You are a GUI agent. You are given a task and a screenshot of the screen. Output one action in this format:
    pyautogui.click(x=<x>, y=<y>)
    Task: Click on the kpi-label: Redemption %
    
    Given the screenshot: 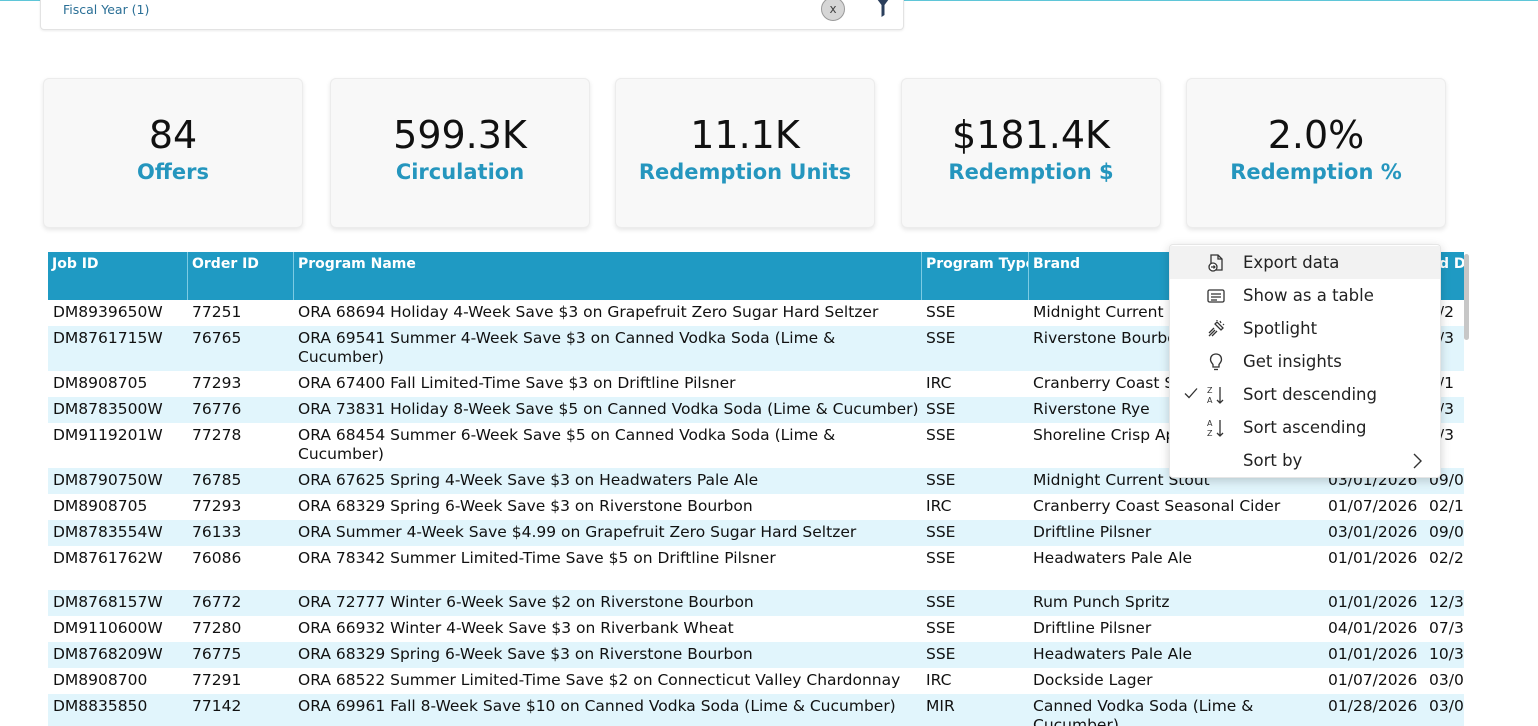 What is the action you would take?
    pyautogui.click(x=1316, y=172)
    